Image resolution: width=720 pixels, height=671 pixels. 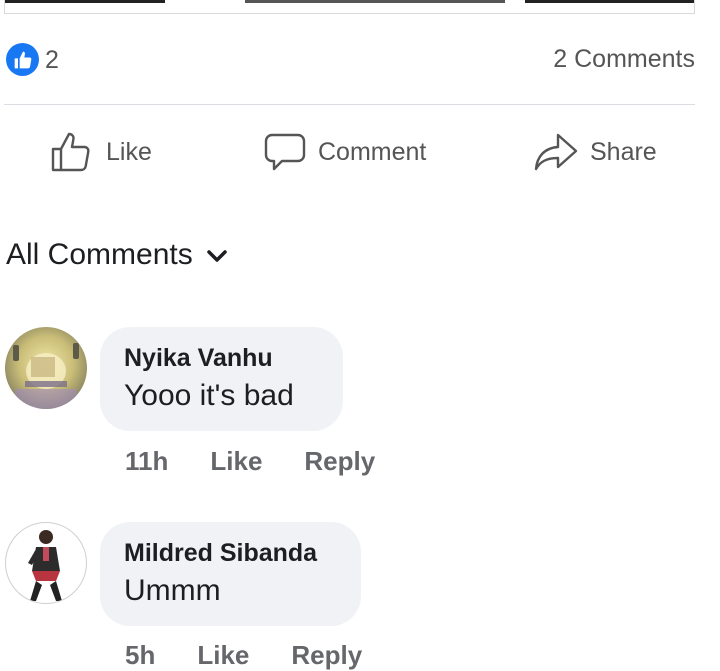 I want to click on like-button-label: Like, so click(x=129, y=151).